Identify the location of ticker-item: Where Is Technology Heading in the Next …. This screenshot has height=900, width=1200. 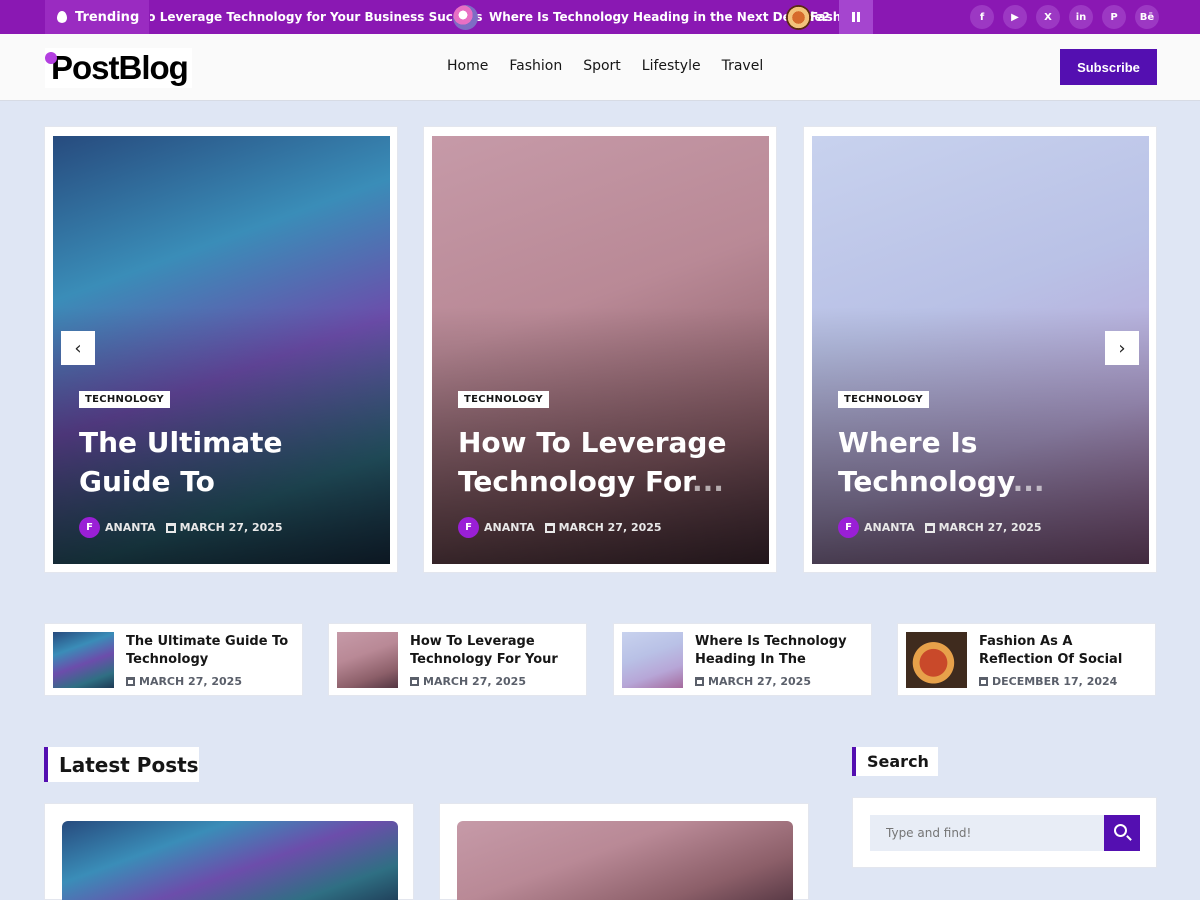
(659, 17).